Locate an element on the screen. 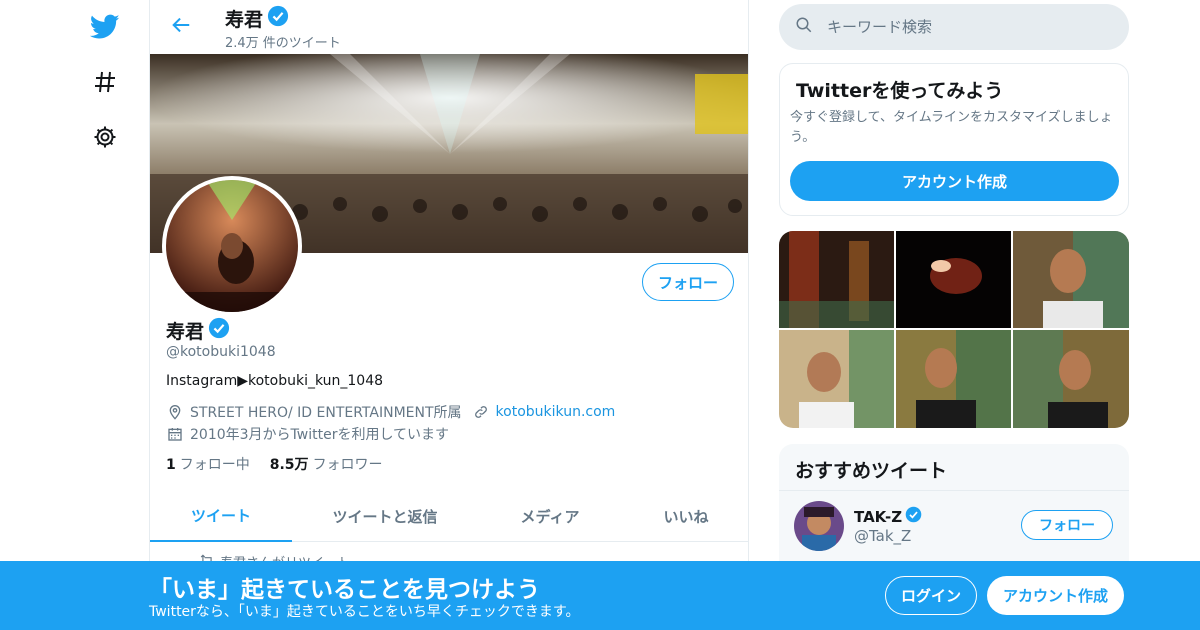 The image size is (1200, 630). search-box is located at coordinates (954, 27).